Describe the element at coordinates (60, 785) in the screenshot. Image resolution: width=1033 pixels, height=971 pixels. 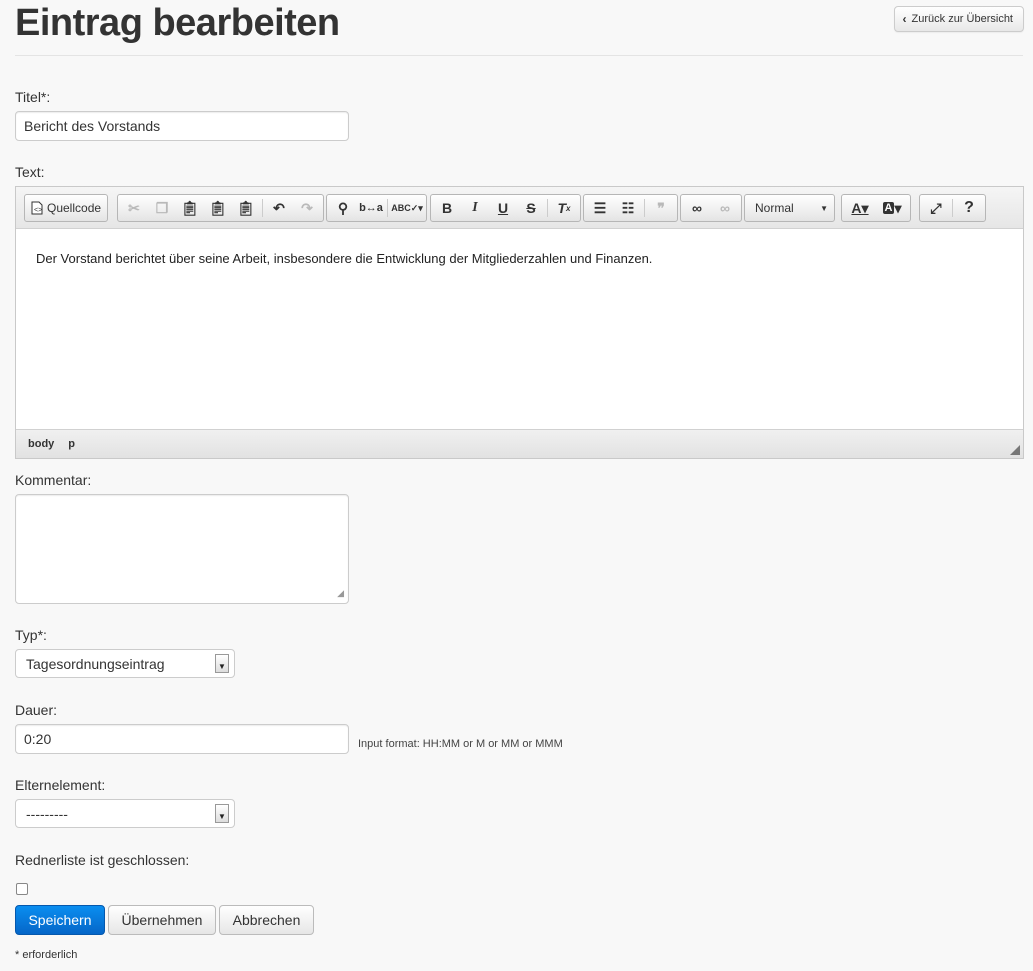
I see `parent-label: Elternelement:` at that location.